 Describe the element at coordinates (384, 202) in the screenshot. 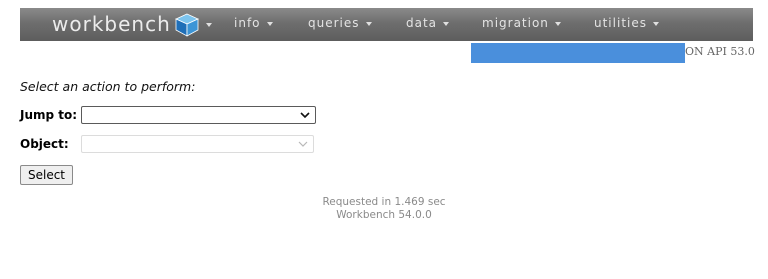

I see `request-time-text: Requested in 1.469 sec` at that location.